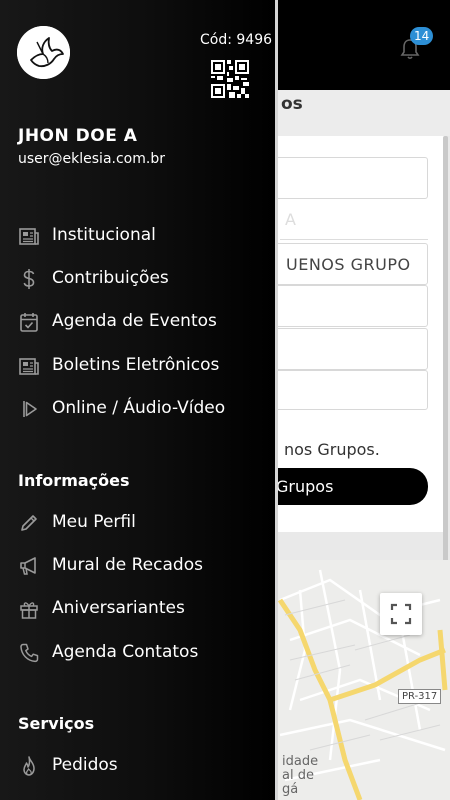 This screenshot has width=450, height=800. Describe the element at coordinates (85, 765) in the screenshot. I see `menu-item-label: Pedidos` at that location.